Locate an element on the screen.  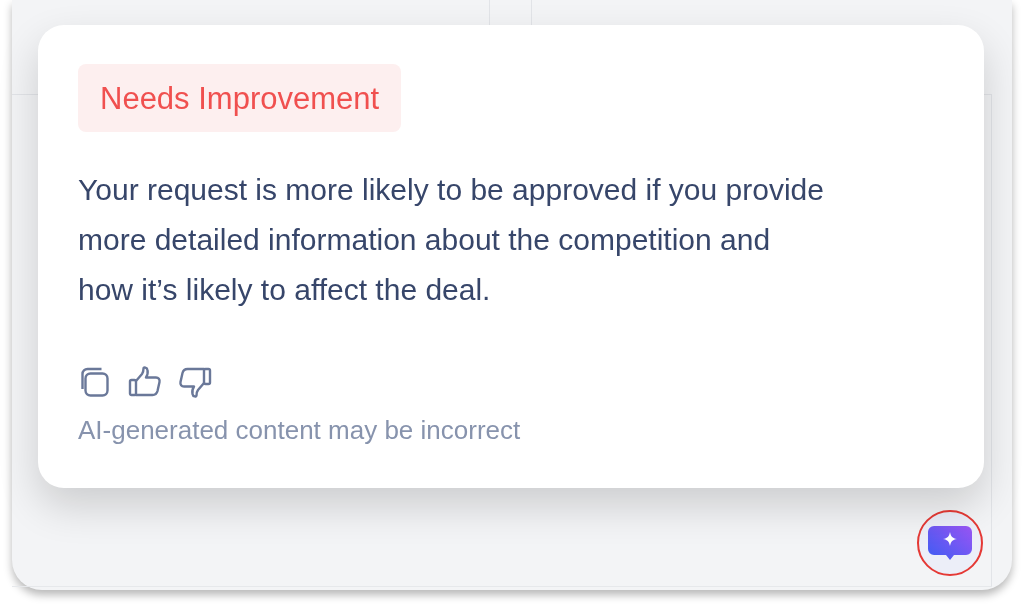
copy-icon is located at coordinates (95, 382).